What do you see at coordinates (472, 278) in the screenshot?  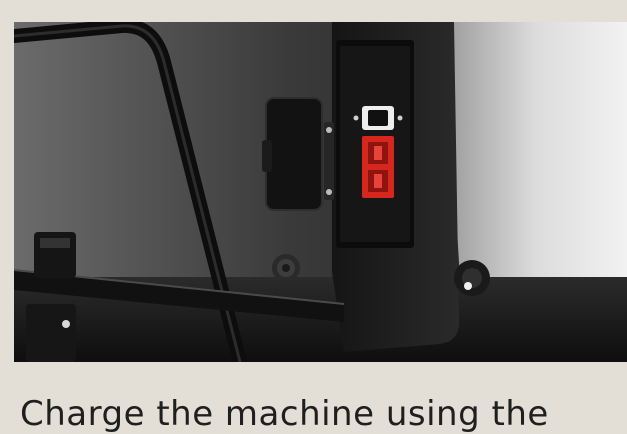 I see `round-port-icon` at bounding box center [472, 278].